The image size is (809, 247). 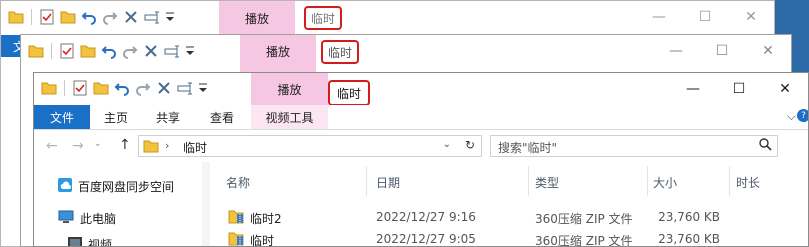 I want to click on tab-video-tools-label: 视频工具, so click(x=289, y=117).